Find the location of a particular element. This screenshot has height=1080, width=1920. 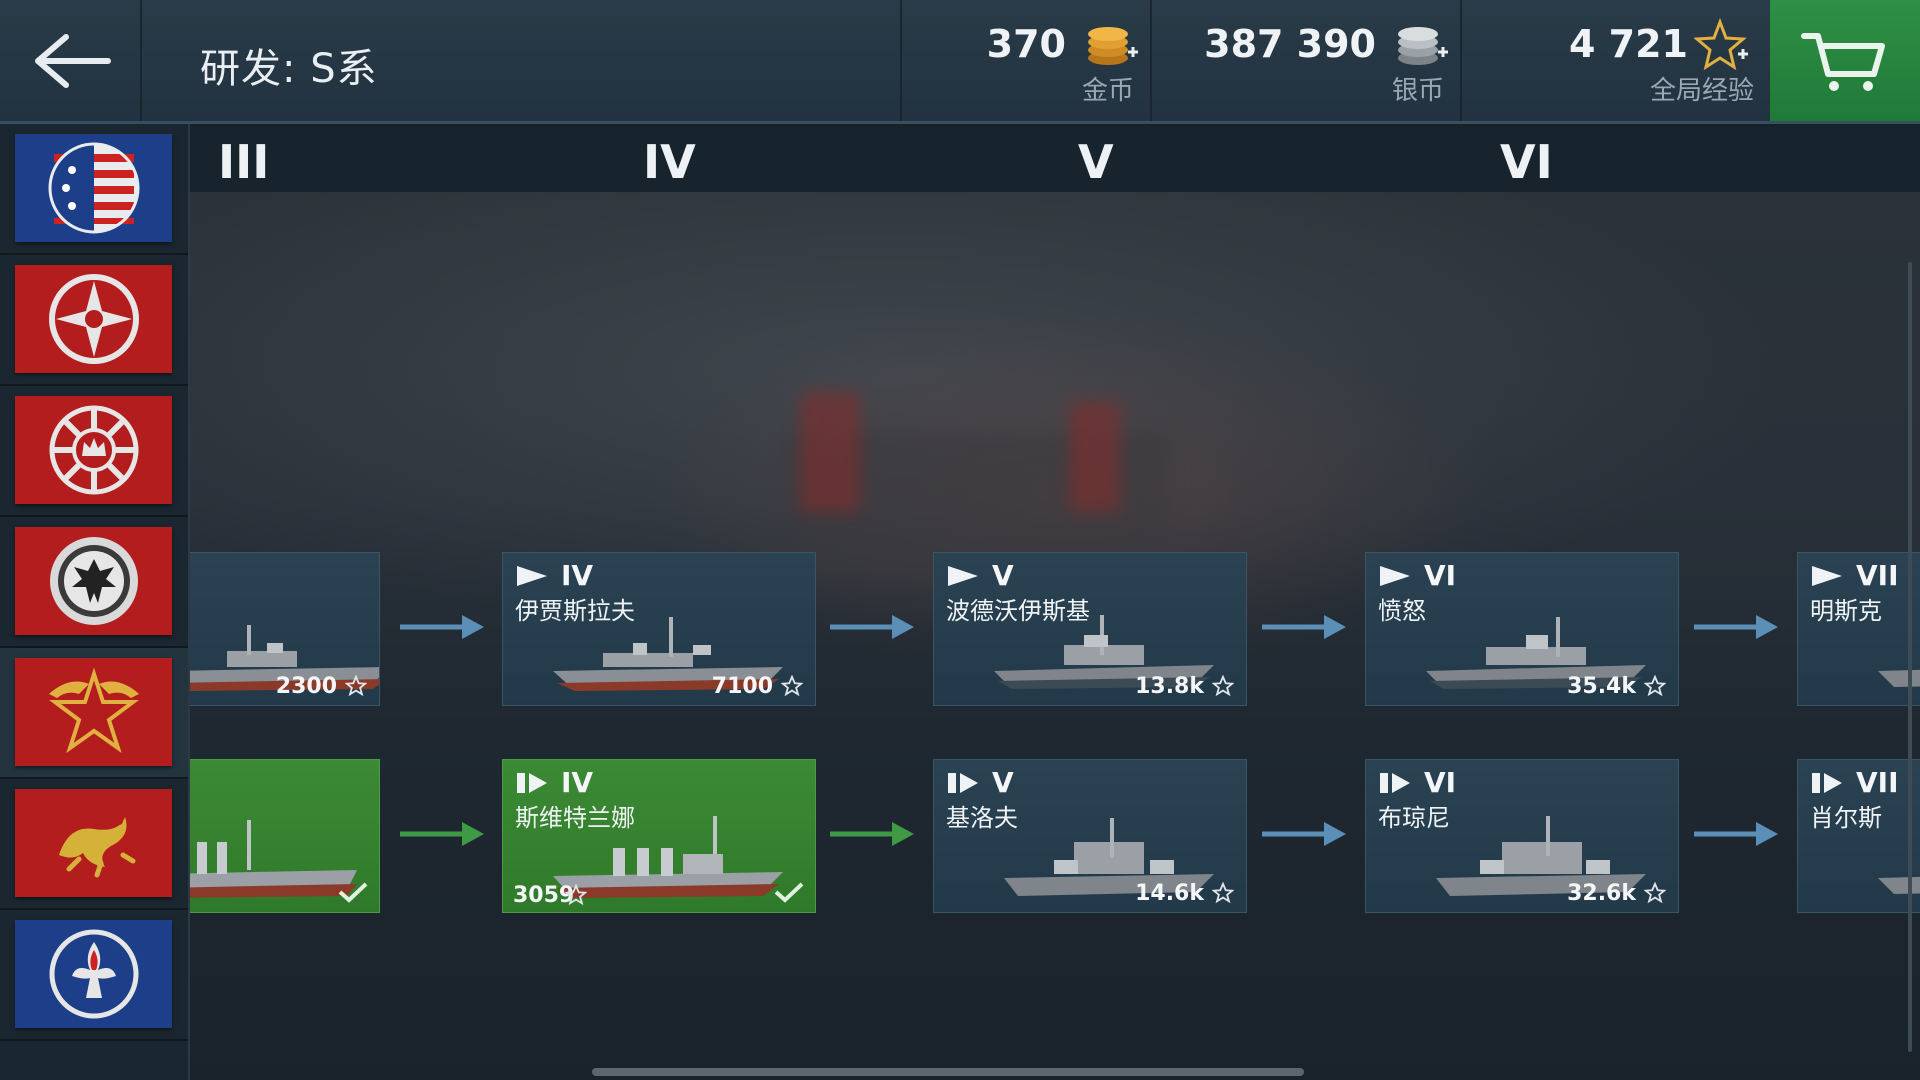

shop-button is located at coordinates (1845, 60).